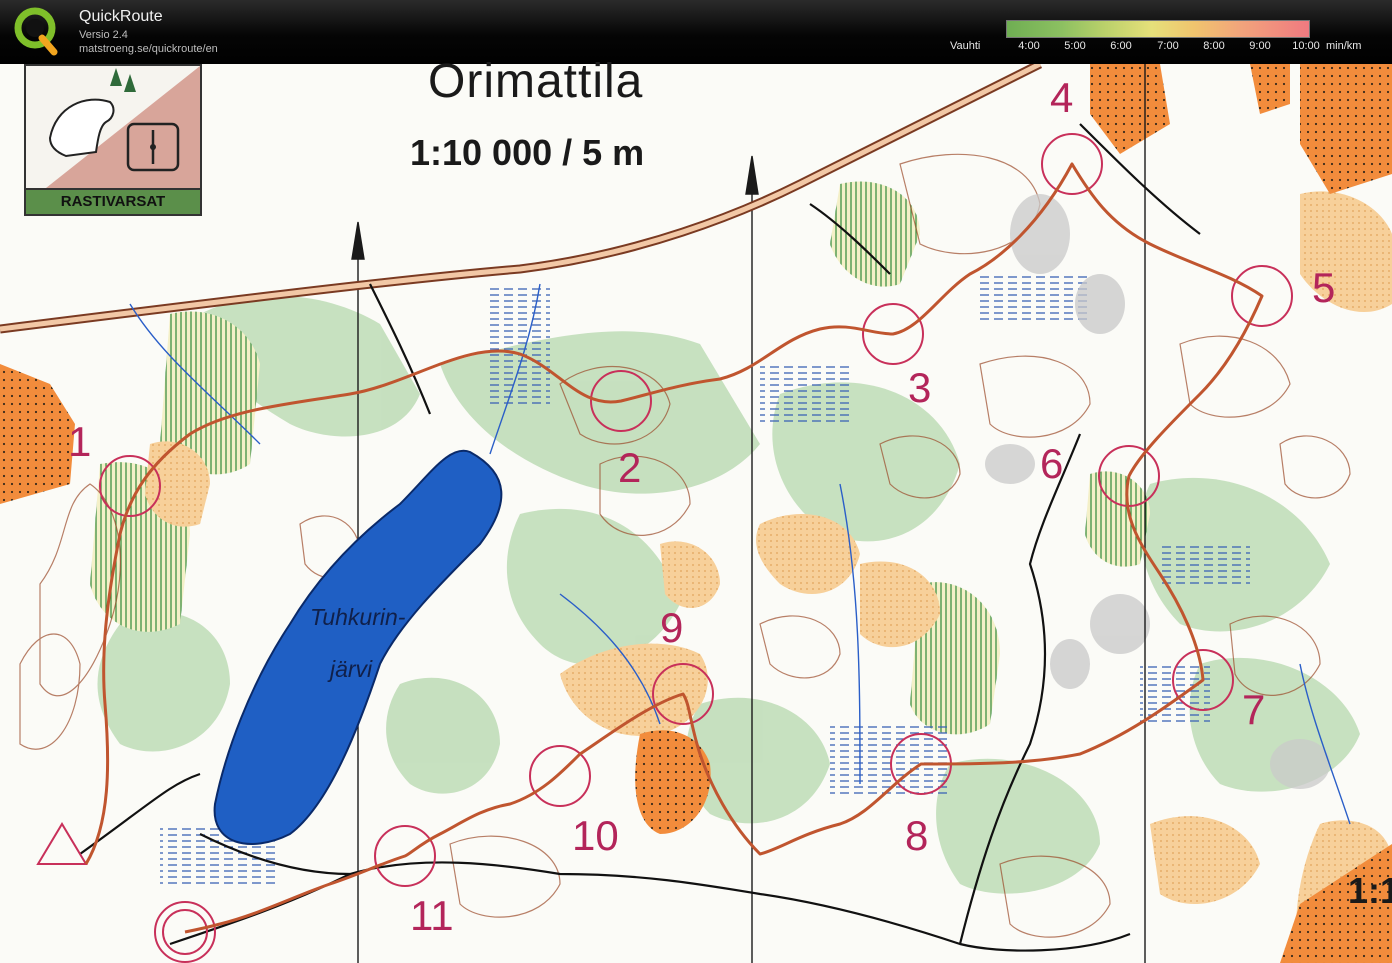 The width and height of the screenshot is (1392, 963). I want to click on app-url: matstroeng.se/quickroute/en, so click(148, 49).